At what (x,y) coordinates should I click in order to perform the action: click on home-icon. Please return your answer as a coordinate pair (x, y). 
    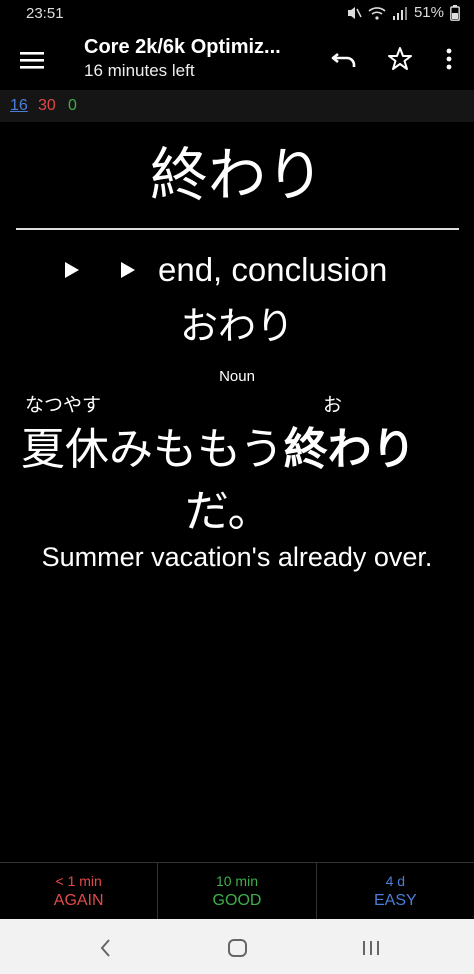
    Looking at the image, I should click on (238, 948).